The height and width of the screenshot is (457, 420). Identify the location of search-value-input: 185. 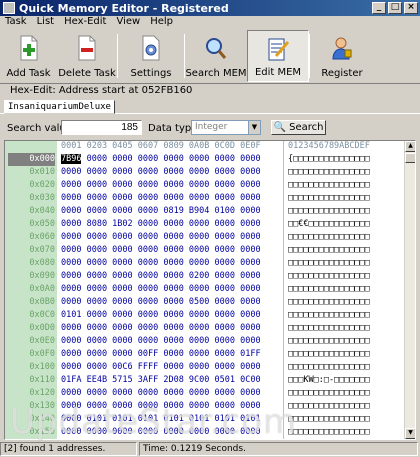
(101, 127).